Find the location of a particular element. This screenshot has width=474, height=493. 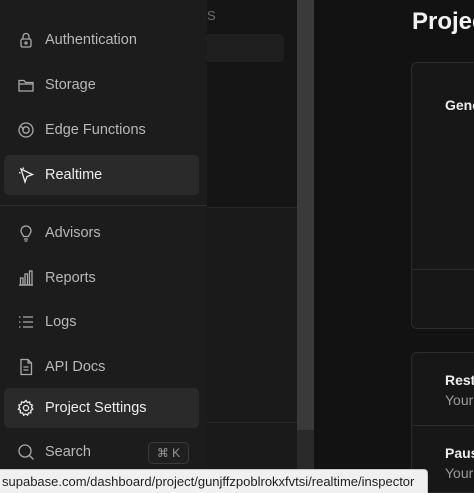

sidebar-item-edge-functions: Edge Functions is located at coordinates (101, 130).